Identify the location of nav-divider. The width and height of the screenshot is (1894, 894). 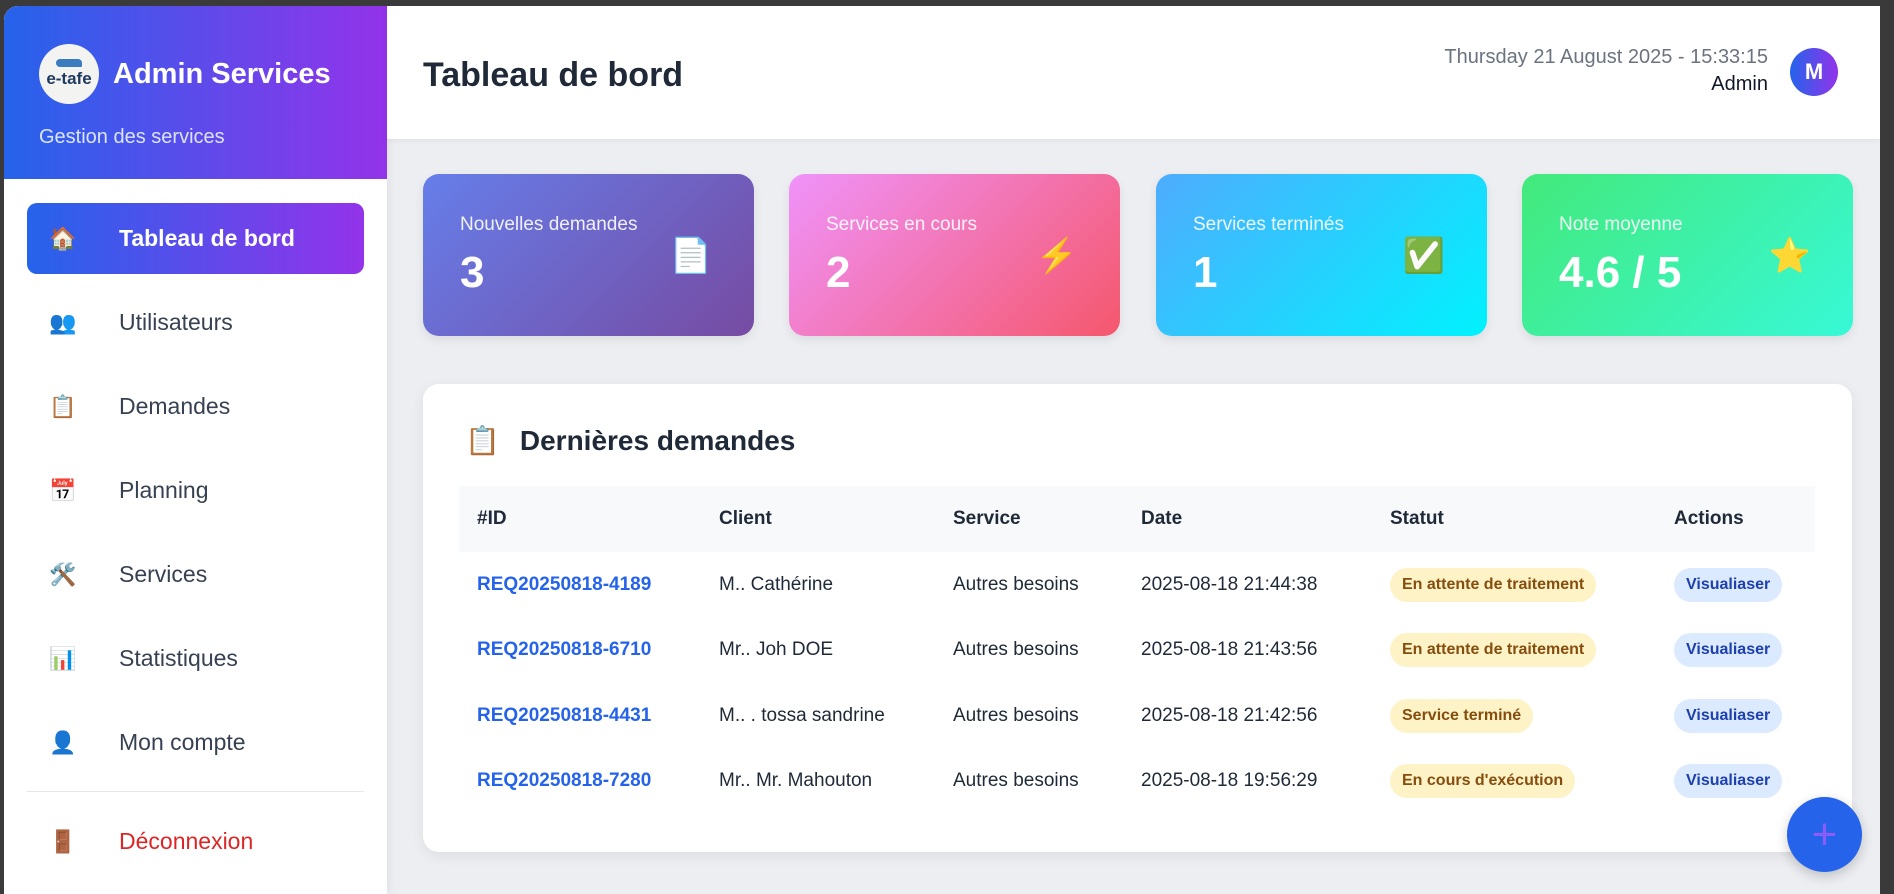
(195, 791).